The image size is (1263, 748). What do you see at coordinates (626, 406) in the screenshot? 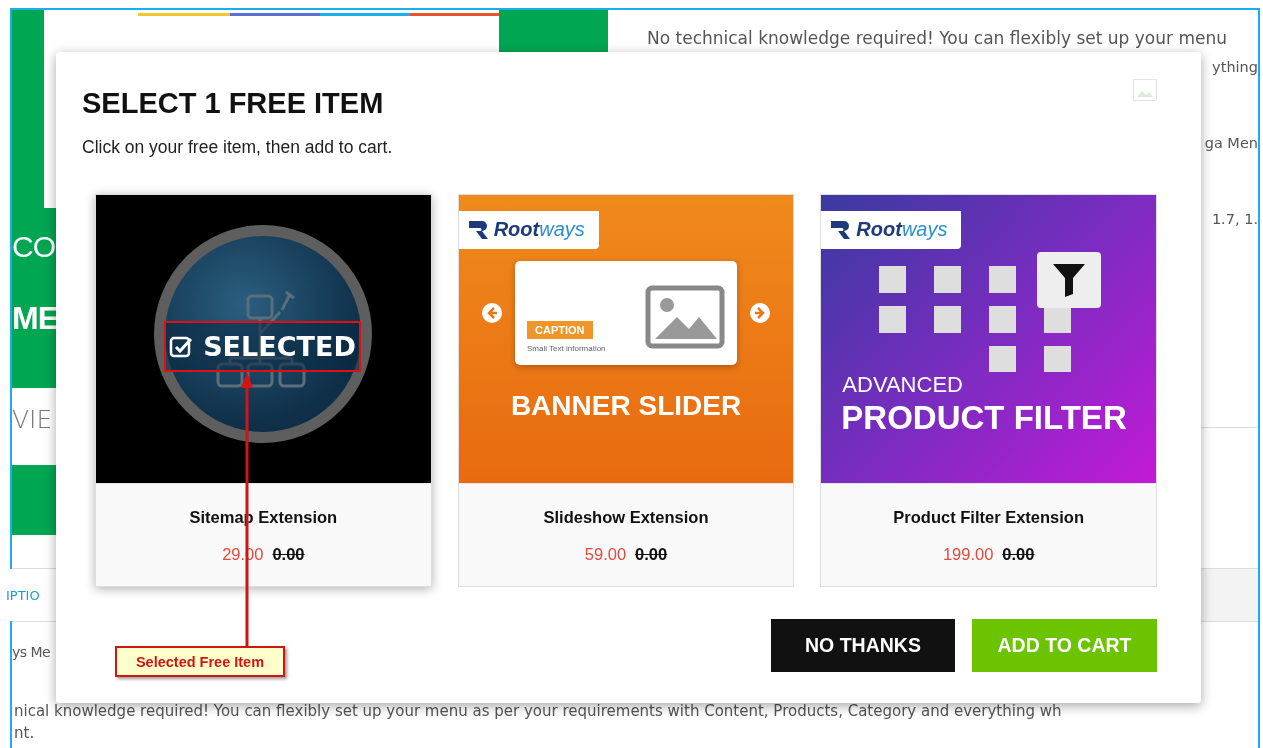
I see `artwork-headline: BANNER SLIDER` at bounding box center [626, 406].